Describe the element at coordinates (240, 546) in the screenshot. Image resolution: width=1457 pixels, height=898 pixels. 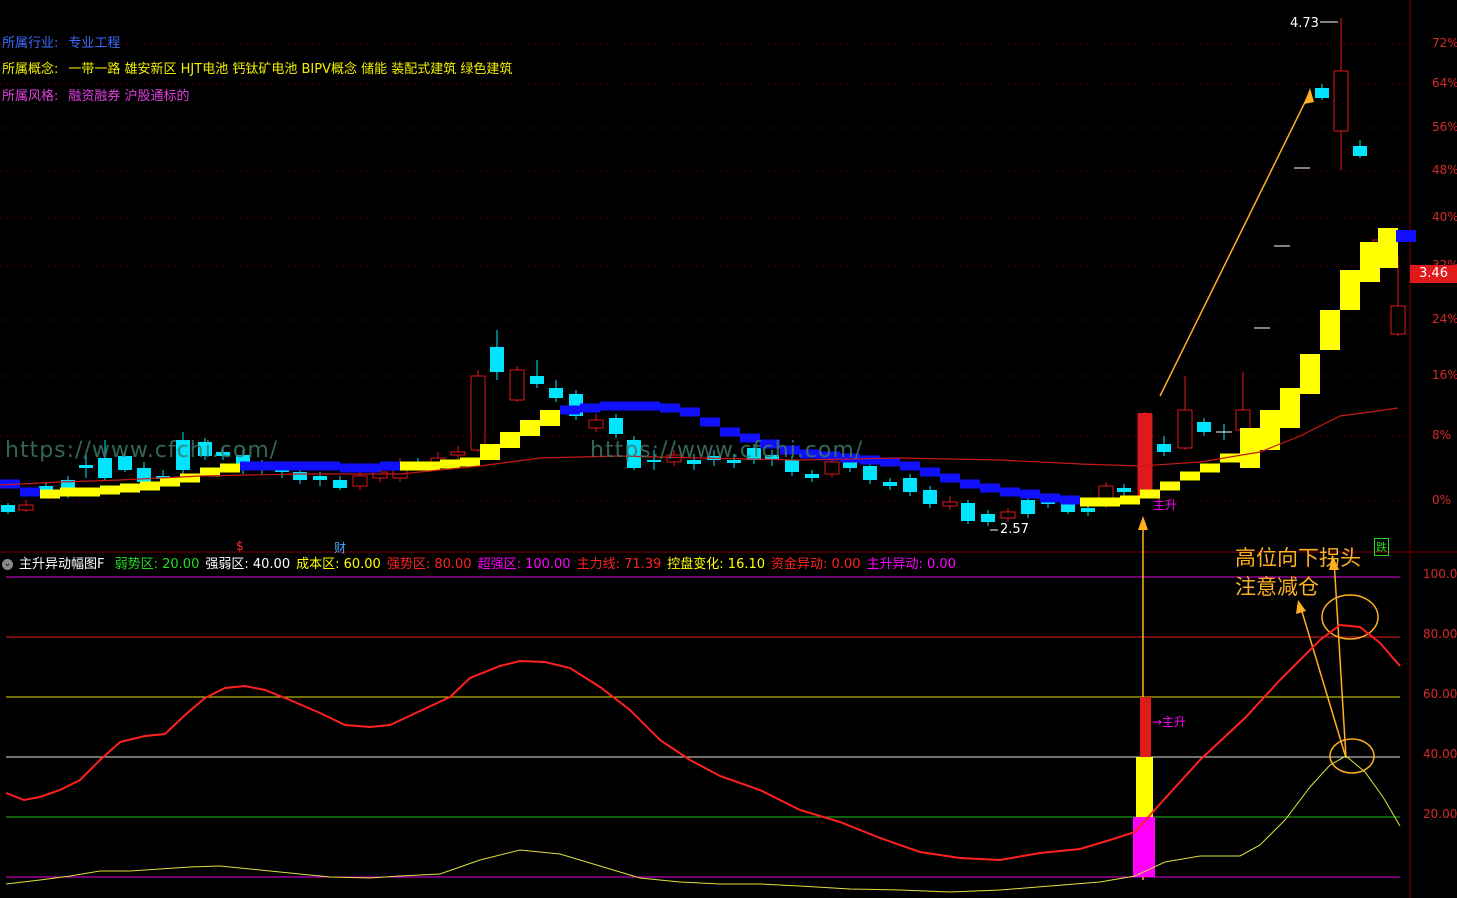
I see `dividend-marker: $` at that location.